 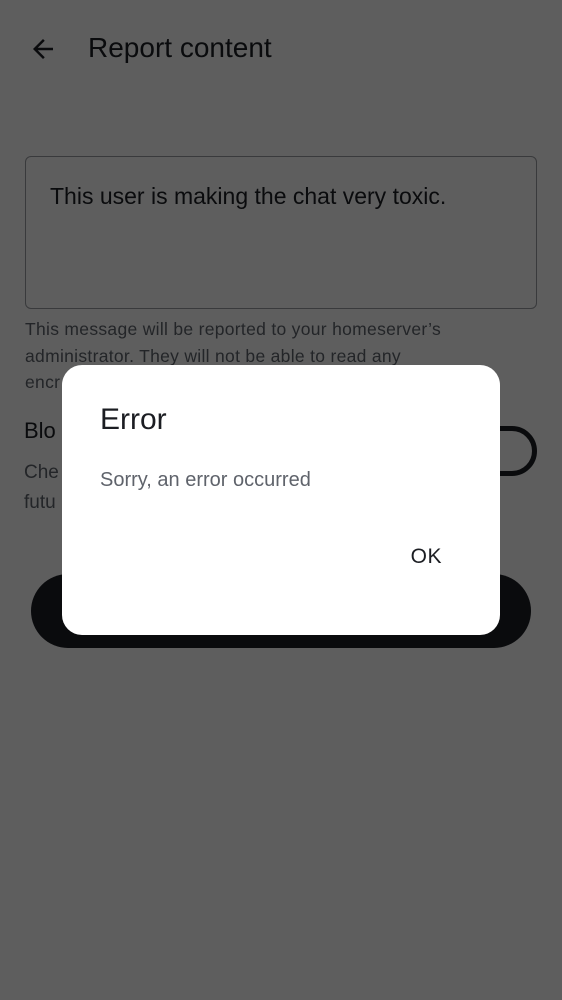 What do you see at coordinates (426, 557) in the screenshot?
I see `ok-button: OK` at bounding box center [426, 557].